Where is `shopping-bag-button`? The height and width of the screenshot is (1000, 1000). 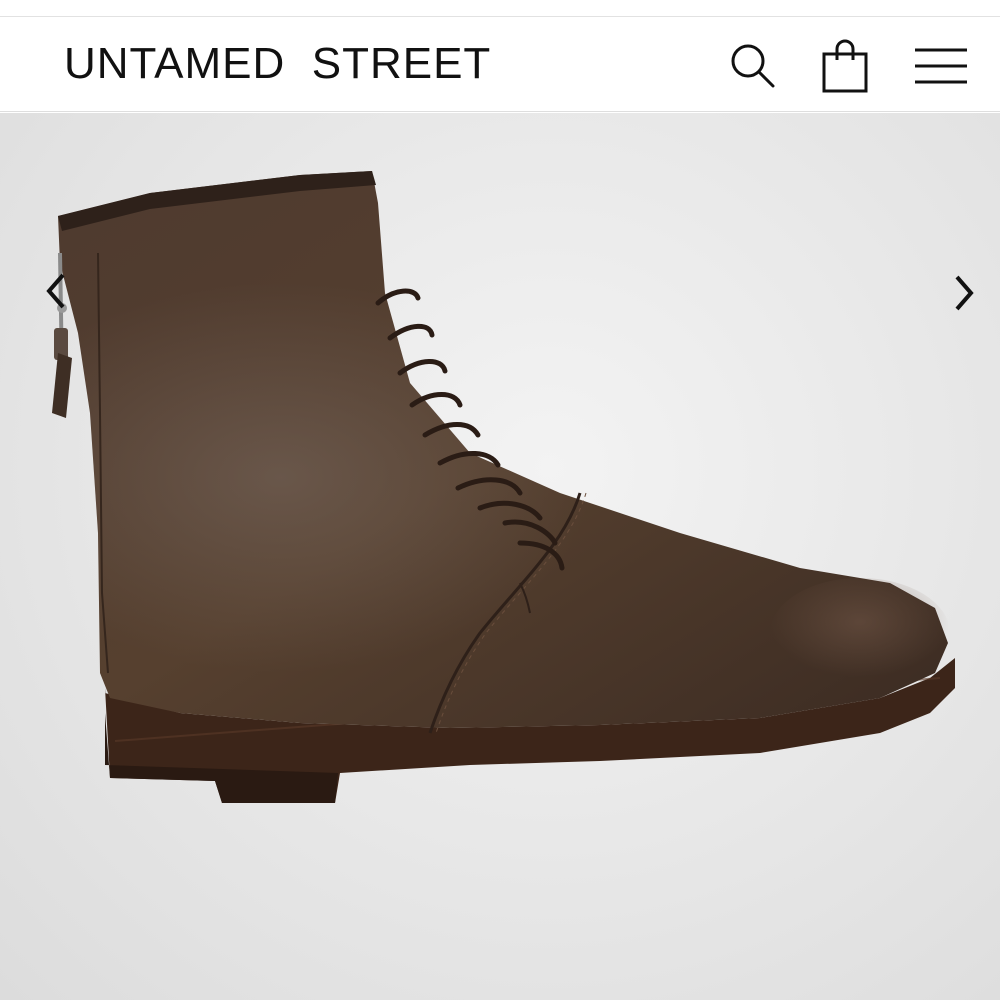 shopping-bag-button is located at coordinates (845, 66).